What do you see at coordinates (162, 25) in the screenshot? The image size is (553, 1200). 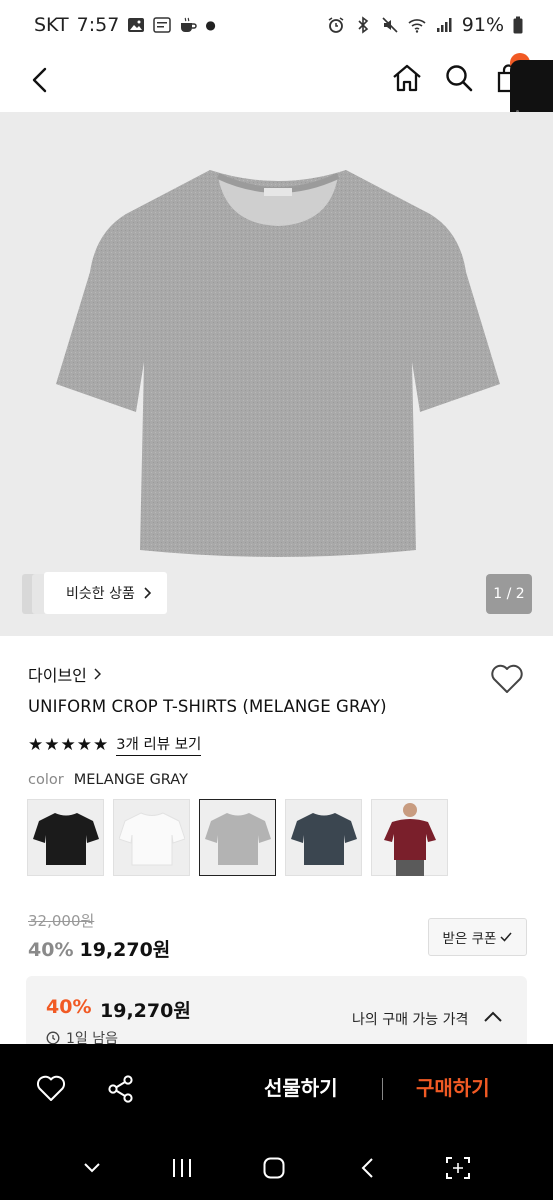 I see `news-icon` at bounding box center [162, 25].